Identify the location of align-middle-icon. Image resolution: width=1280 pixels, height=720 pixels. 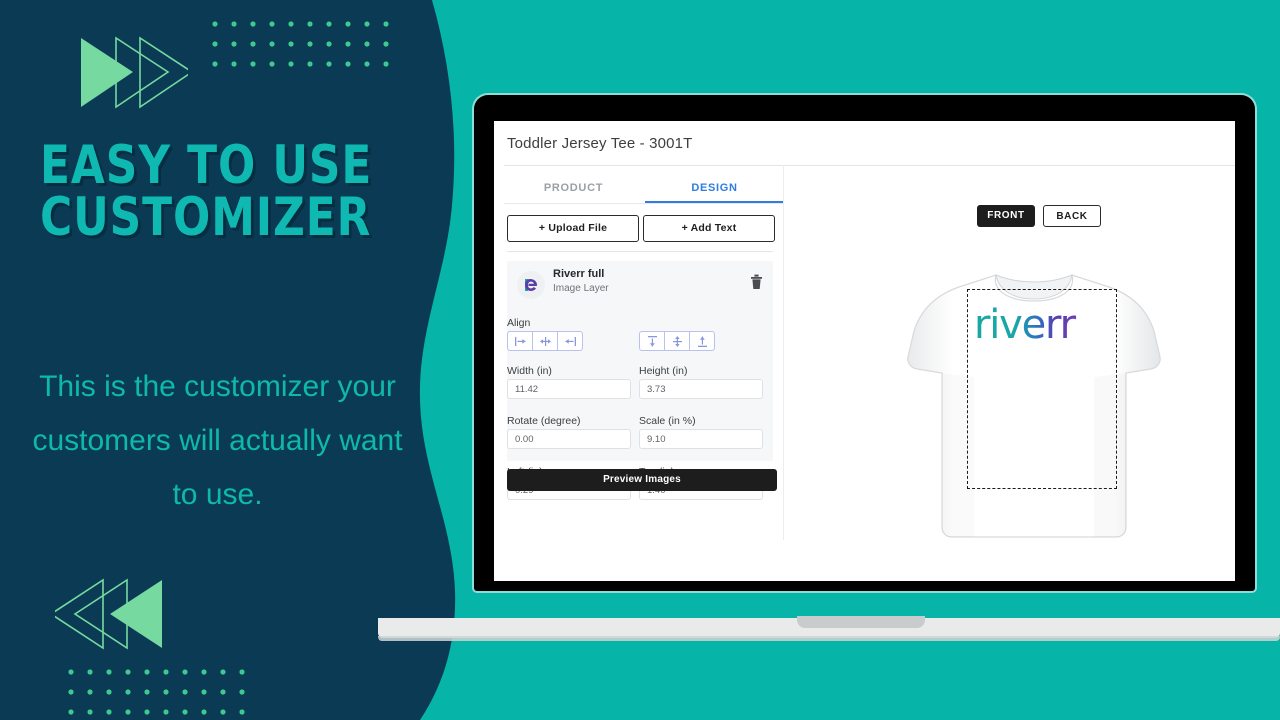
(677, 341).